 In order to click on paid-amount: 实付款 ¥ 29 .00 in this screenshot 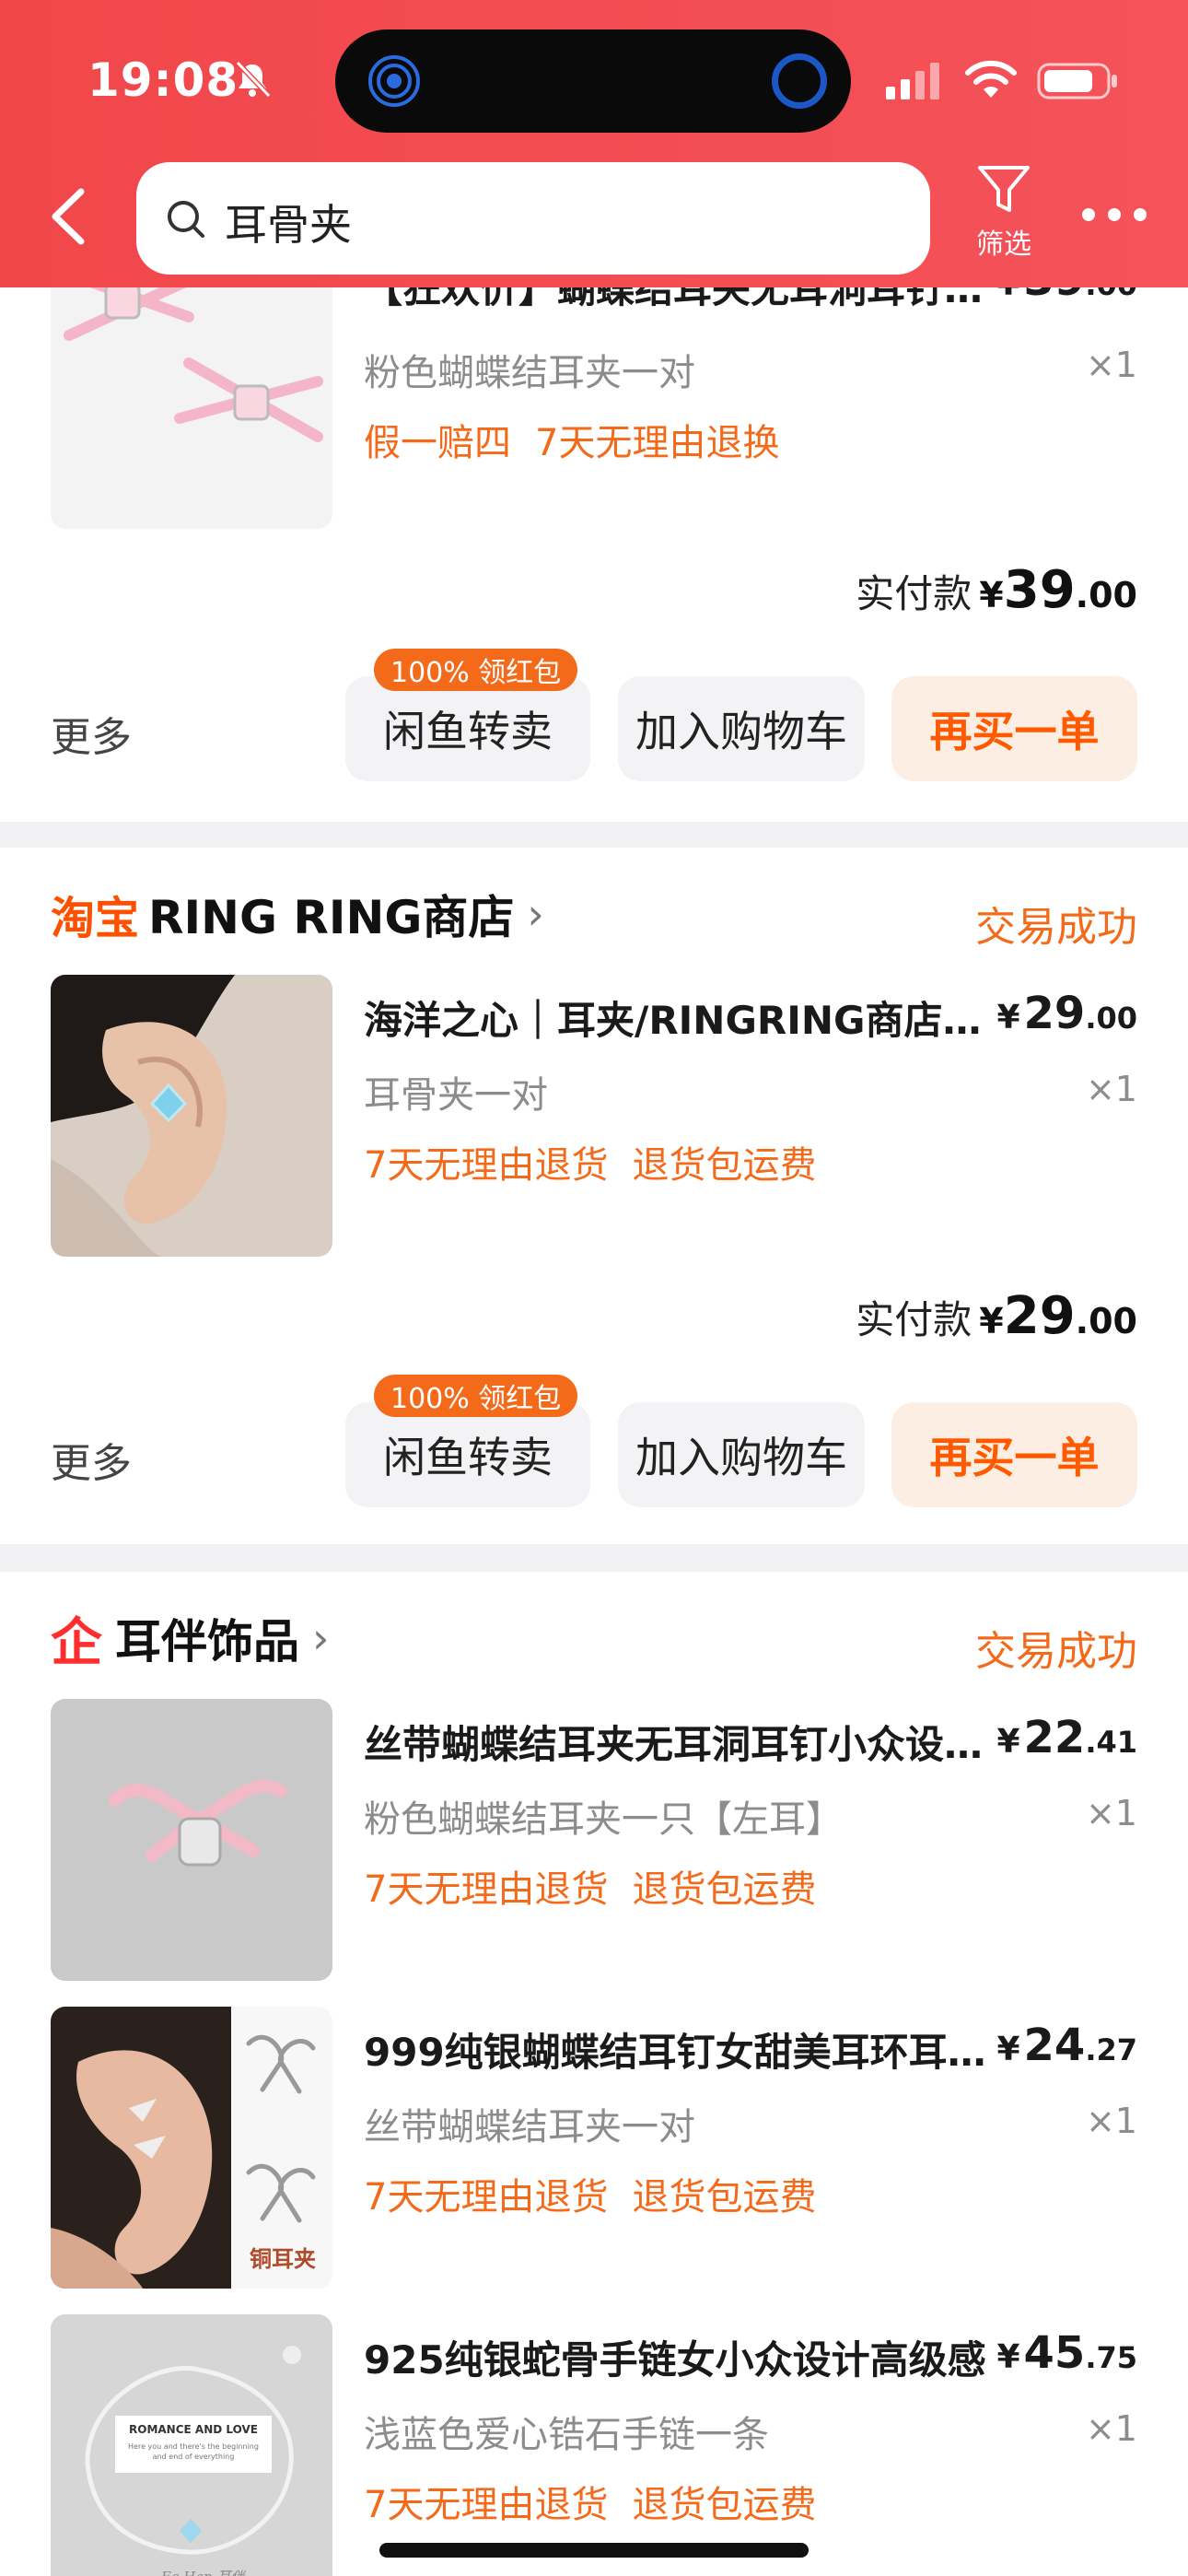, I will do `click(996, 1316)`.